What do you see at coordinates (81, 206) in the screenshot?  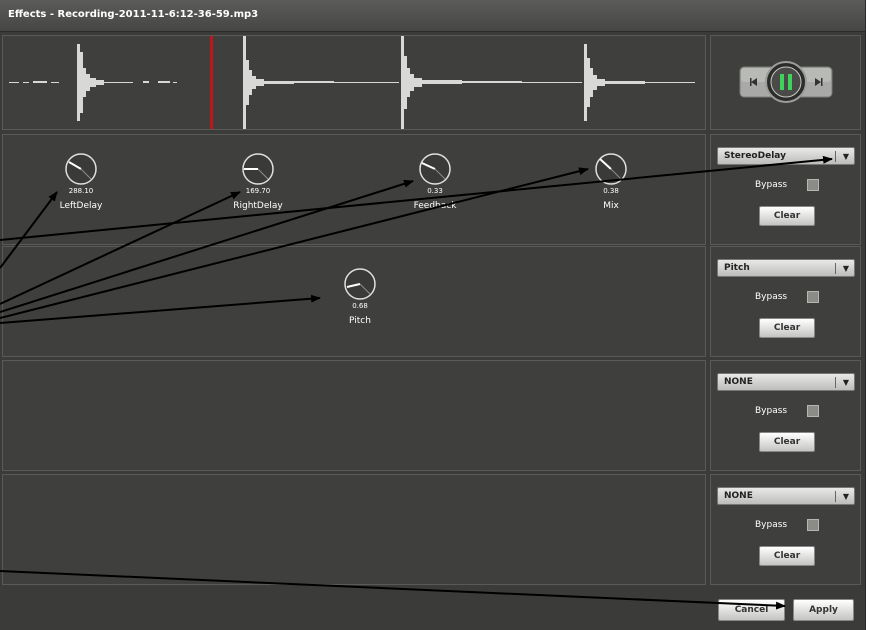 I see `knob-label: LeftDelay` at bounding box center [81, 206].